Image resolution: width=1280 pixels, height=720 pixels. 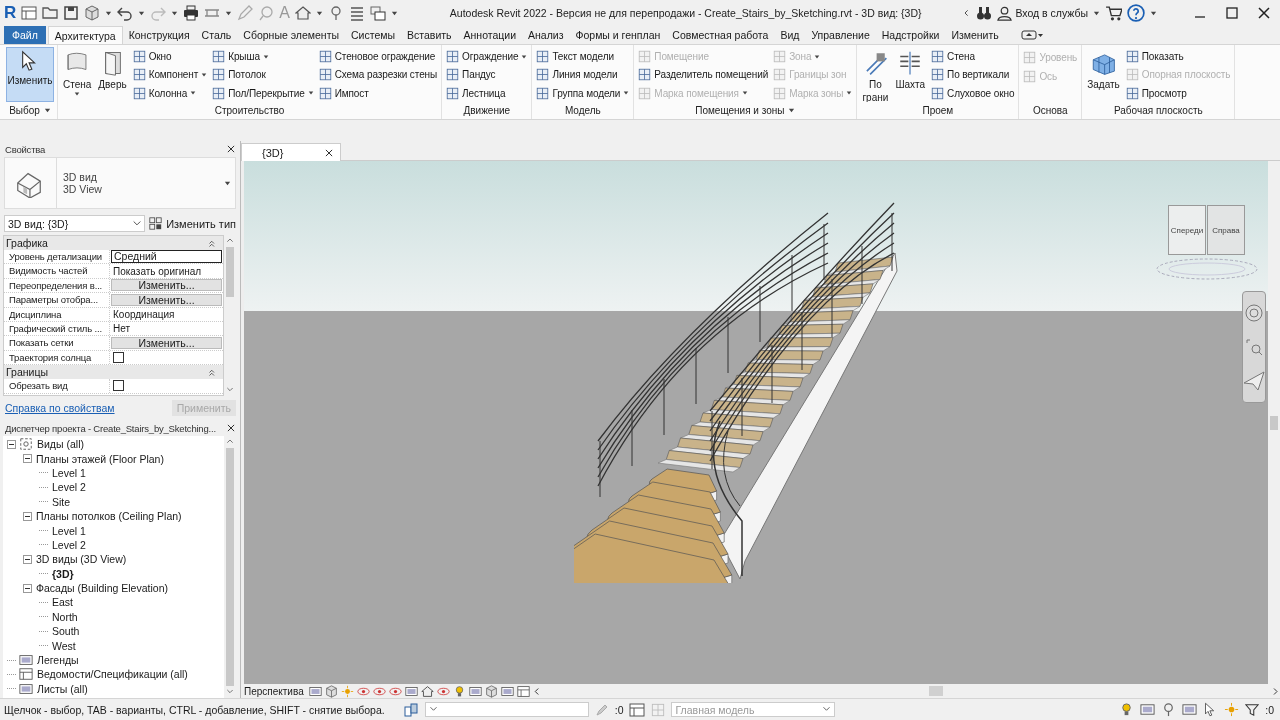 What do you see at coordinates (65, 616) in the screenshot?
I see `tree-item: North` at bounding box center [65, 616].